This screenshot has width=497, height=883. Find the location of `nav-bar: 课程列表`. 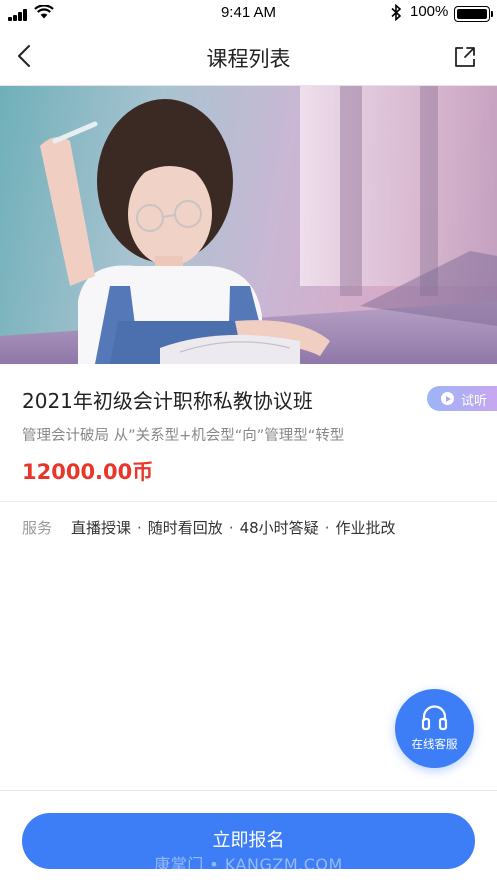

nav-bar: 课程列表 is located at coordinates (248, 56).